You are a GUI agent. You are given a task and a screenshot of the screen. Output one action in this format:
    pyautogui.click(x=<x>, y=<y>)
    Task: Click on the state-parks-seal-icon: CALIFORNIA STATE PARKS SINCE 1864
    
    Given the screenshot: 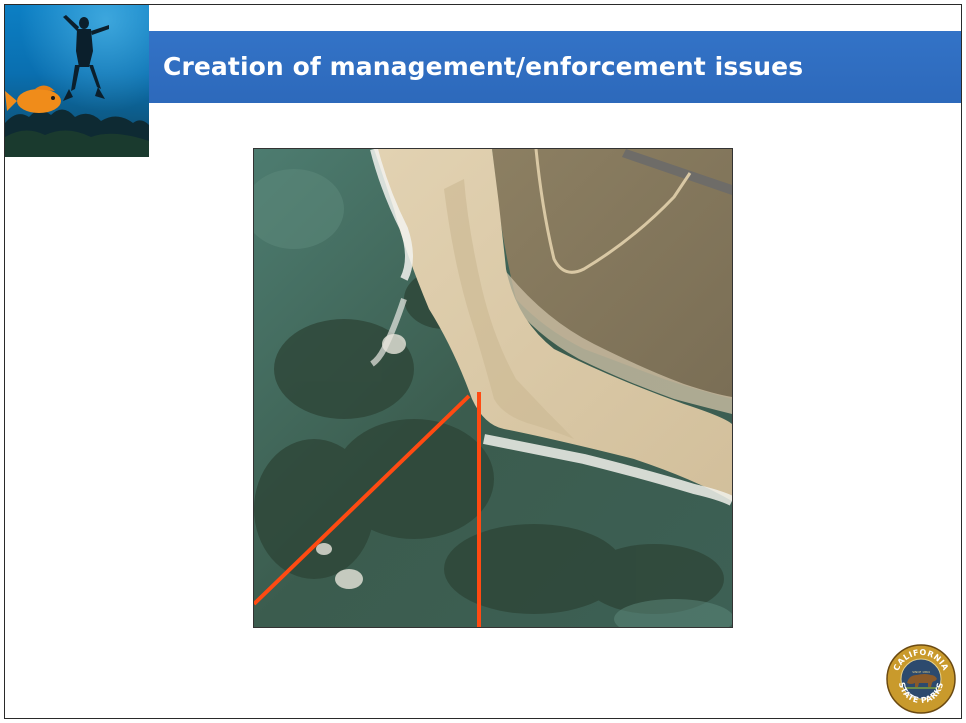 What is the action you would take?
    pyautogui.click(x=921, y=679)
    